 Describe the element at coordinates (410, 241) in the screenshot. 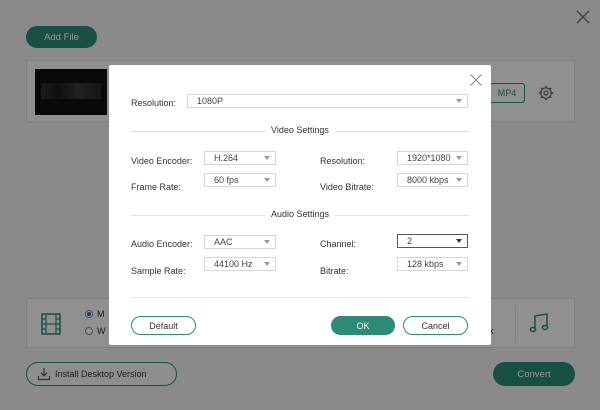

I see `channel-value: 2` at that location.